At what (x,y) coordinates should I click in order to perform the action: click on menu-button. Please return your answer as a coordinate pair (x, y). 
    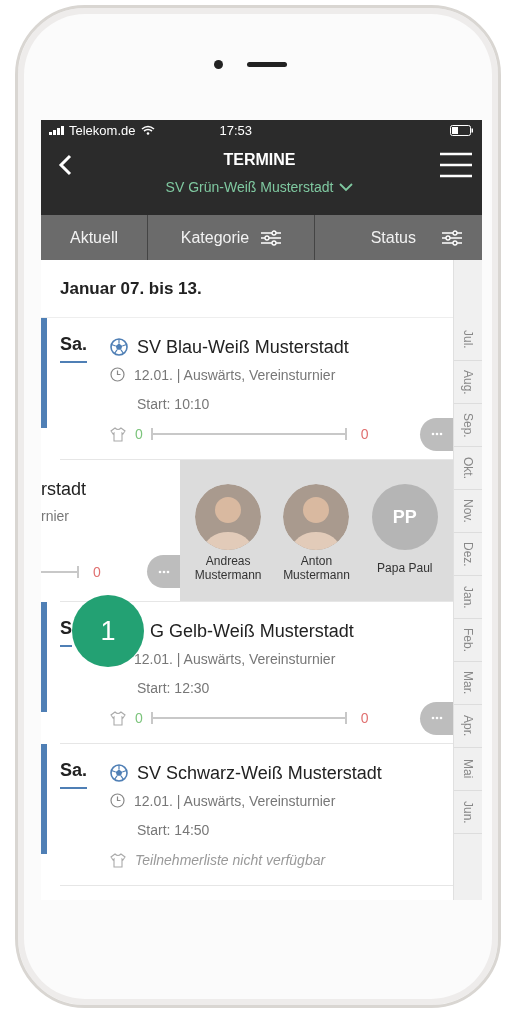
    Looking at the image, I should click on (456, 165).